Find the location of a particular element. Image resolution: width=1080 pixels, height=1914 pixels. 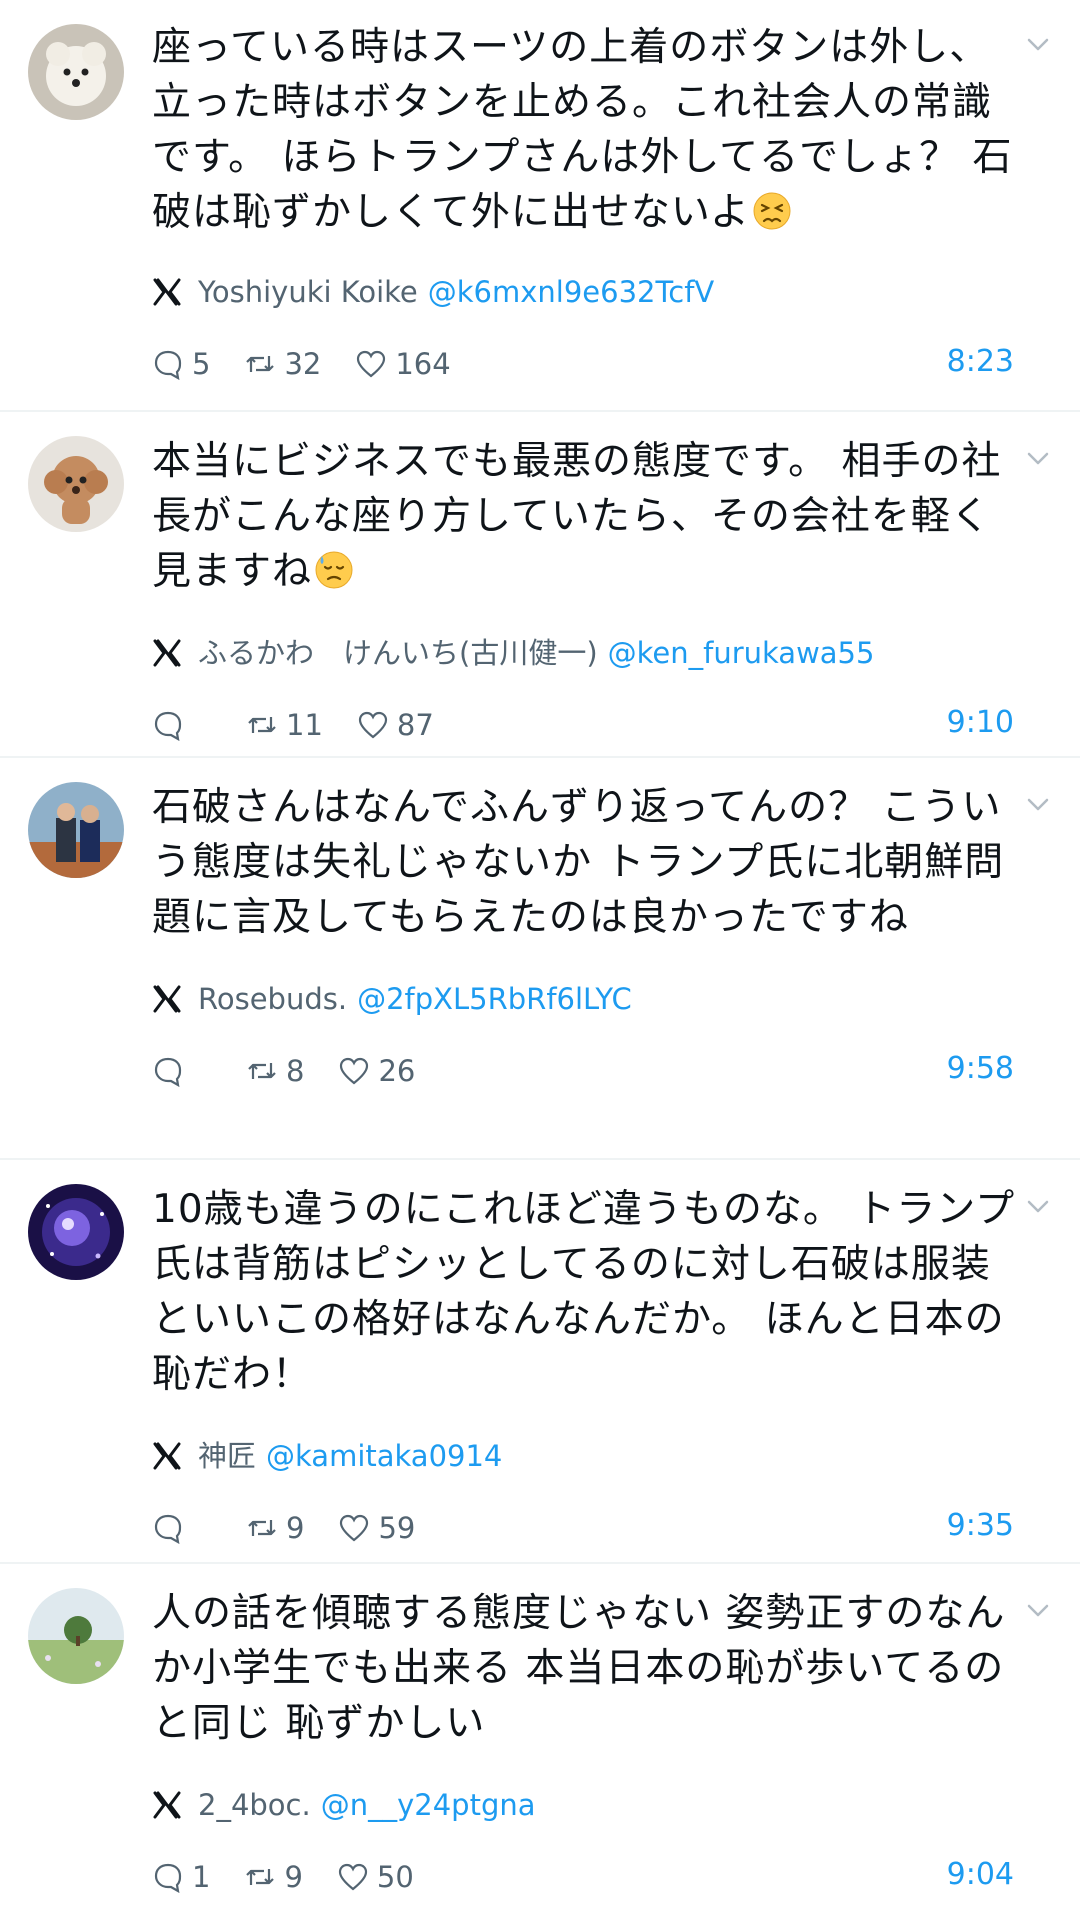

purple-galaxy-avatar is located at coordinates (76, 1232).